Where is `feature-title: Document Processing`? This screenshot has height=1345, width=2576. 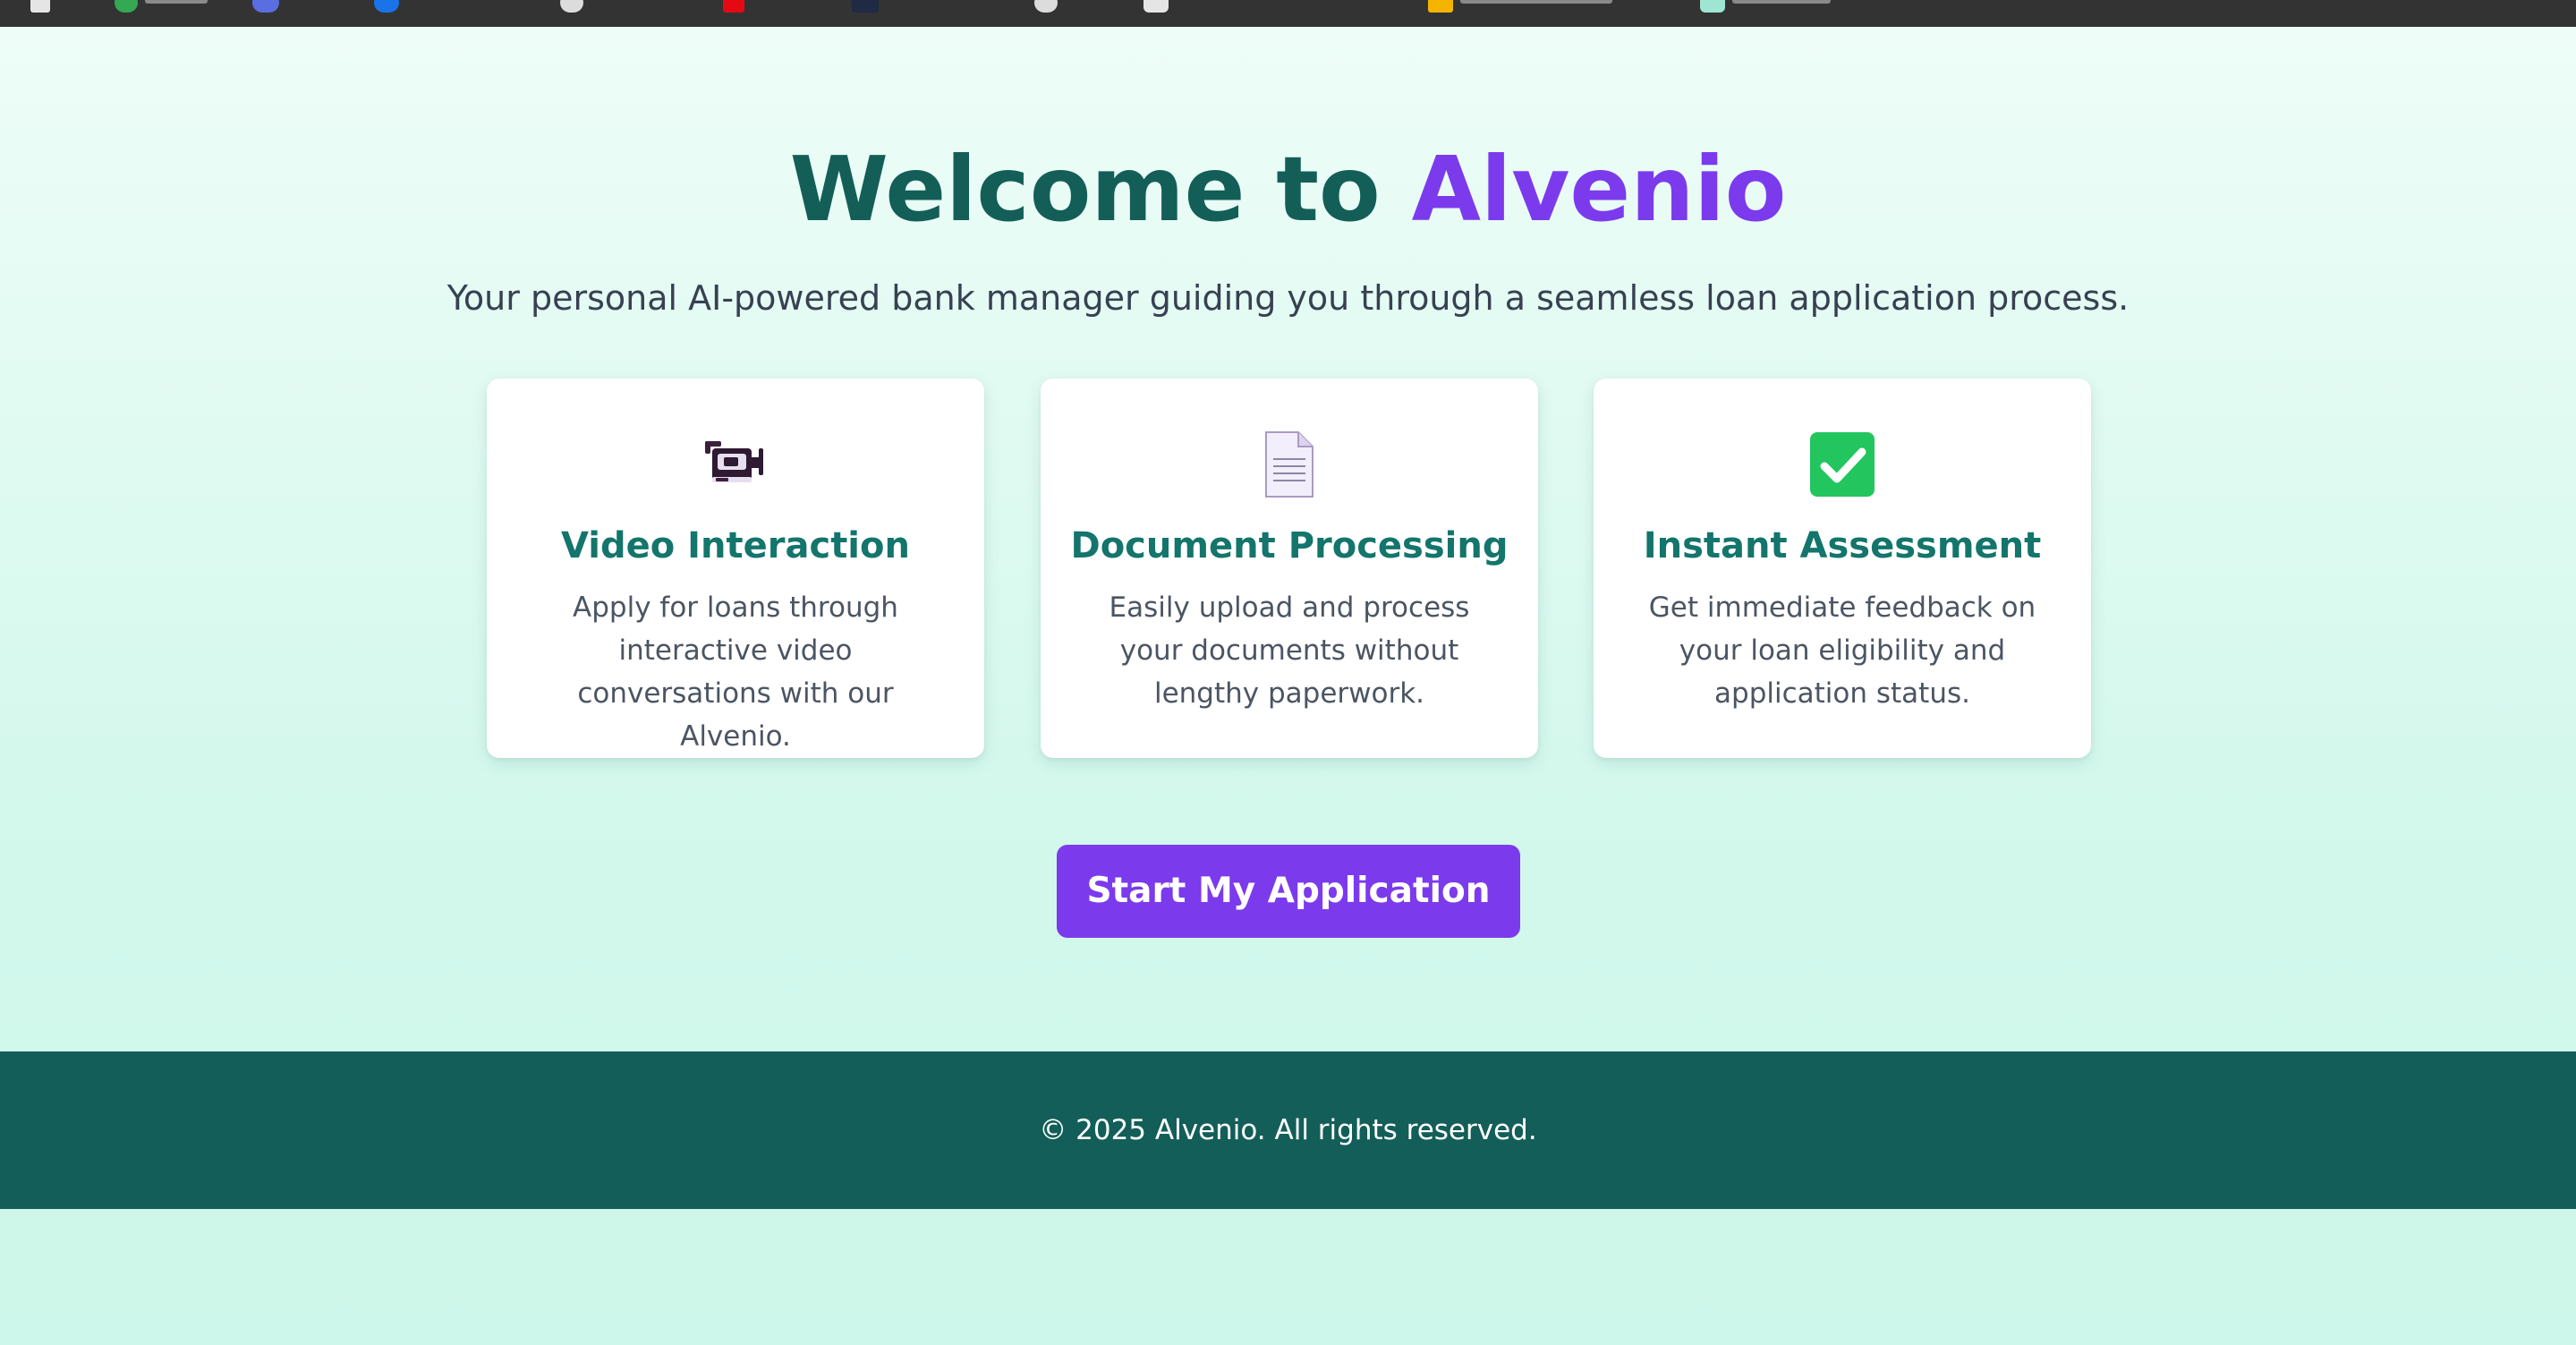
feature-title: Document Processing is located at coordinates (1289, 545).